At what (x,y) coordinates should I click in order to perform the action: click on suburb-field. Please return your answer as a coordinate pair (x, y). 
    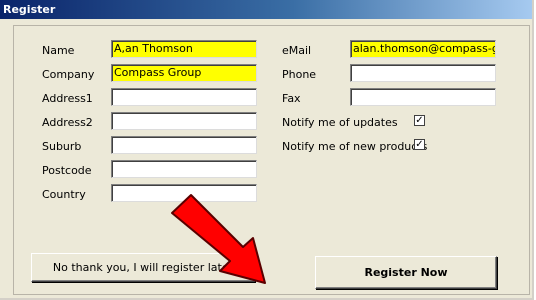
    Looking at the image, I should click on (184, 145).